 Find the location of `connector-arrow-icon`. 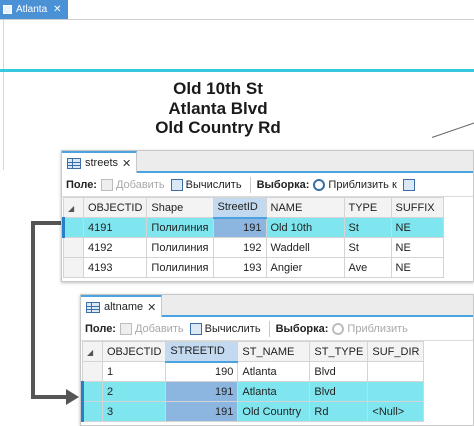

connector-arrow-icon is located at coordinates (72, 397).